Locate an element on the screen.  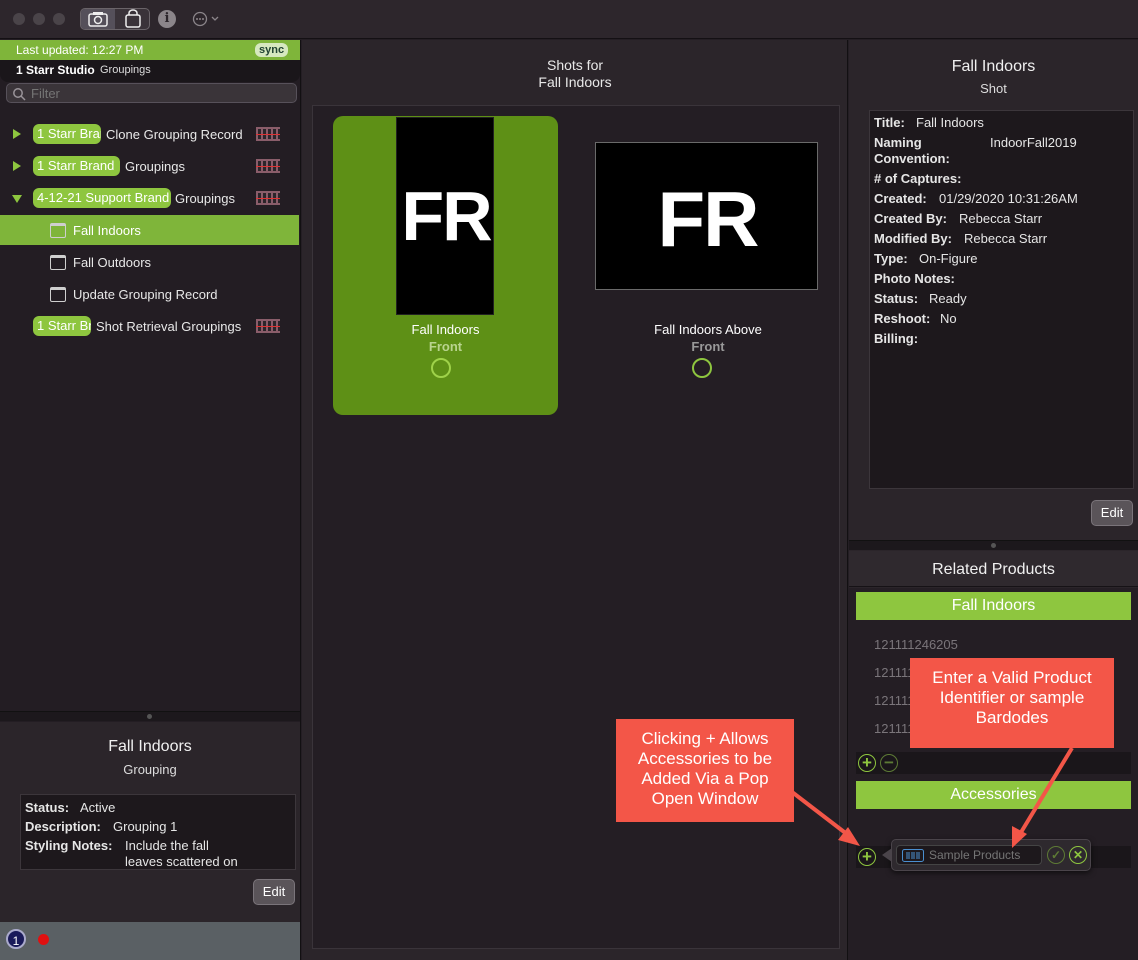
products-button is located at coordinates (133, 19).